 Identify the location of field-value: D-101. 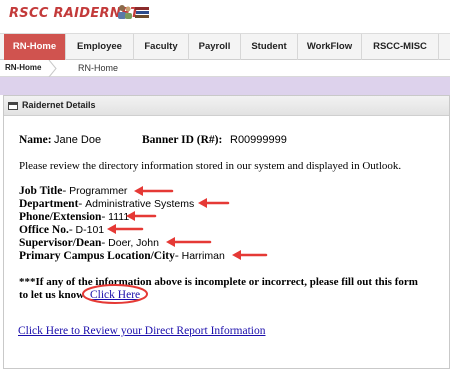
(90, 230).